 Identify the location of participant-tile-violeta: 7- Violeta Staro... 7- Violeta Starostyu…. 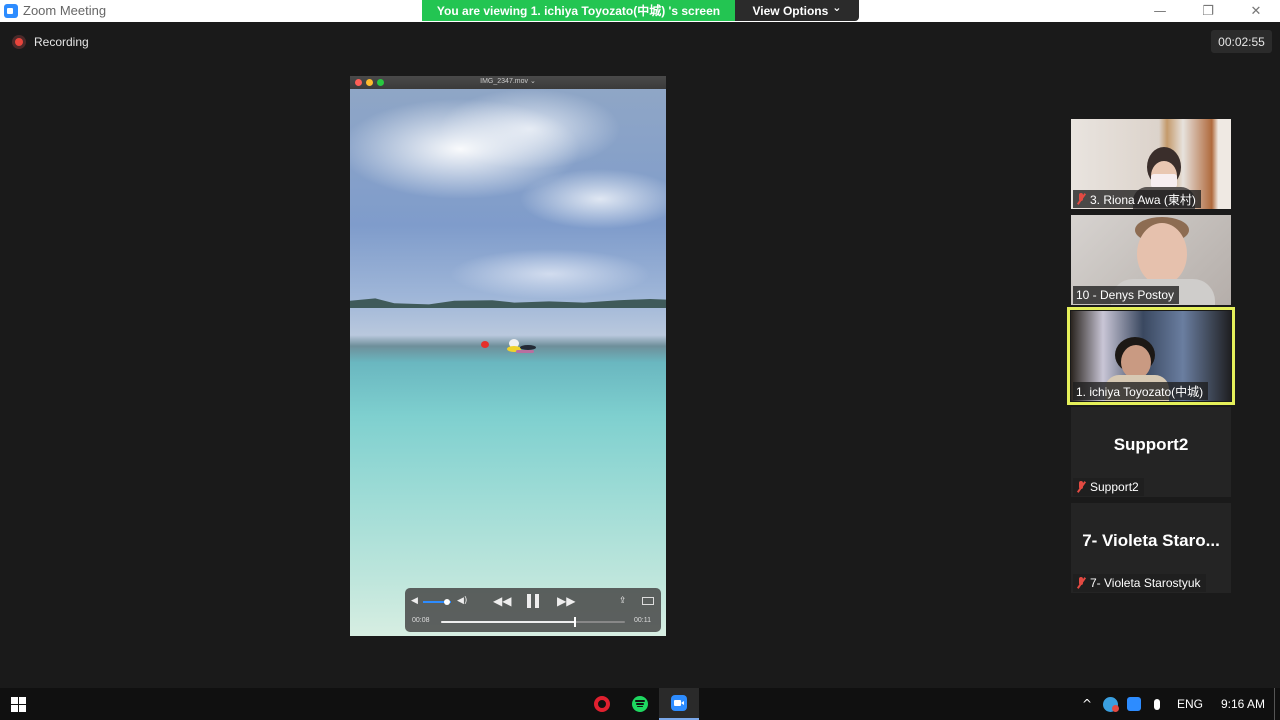
(1151, 548).